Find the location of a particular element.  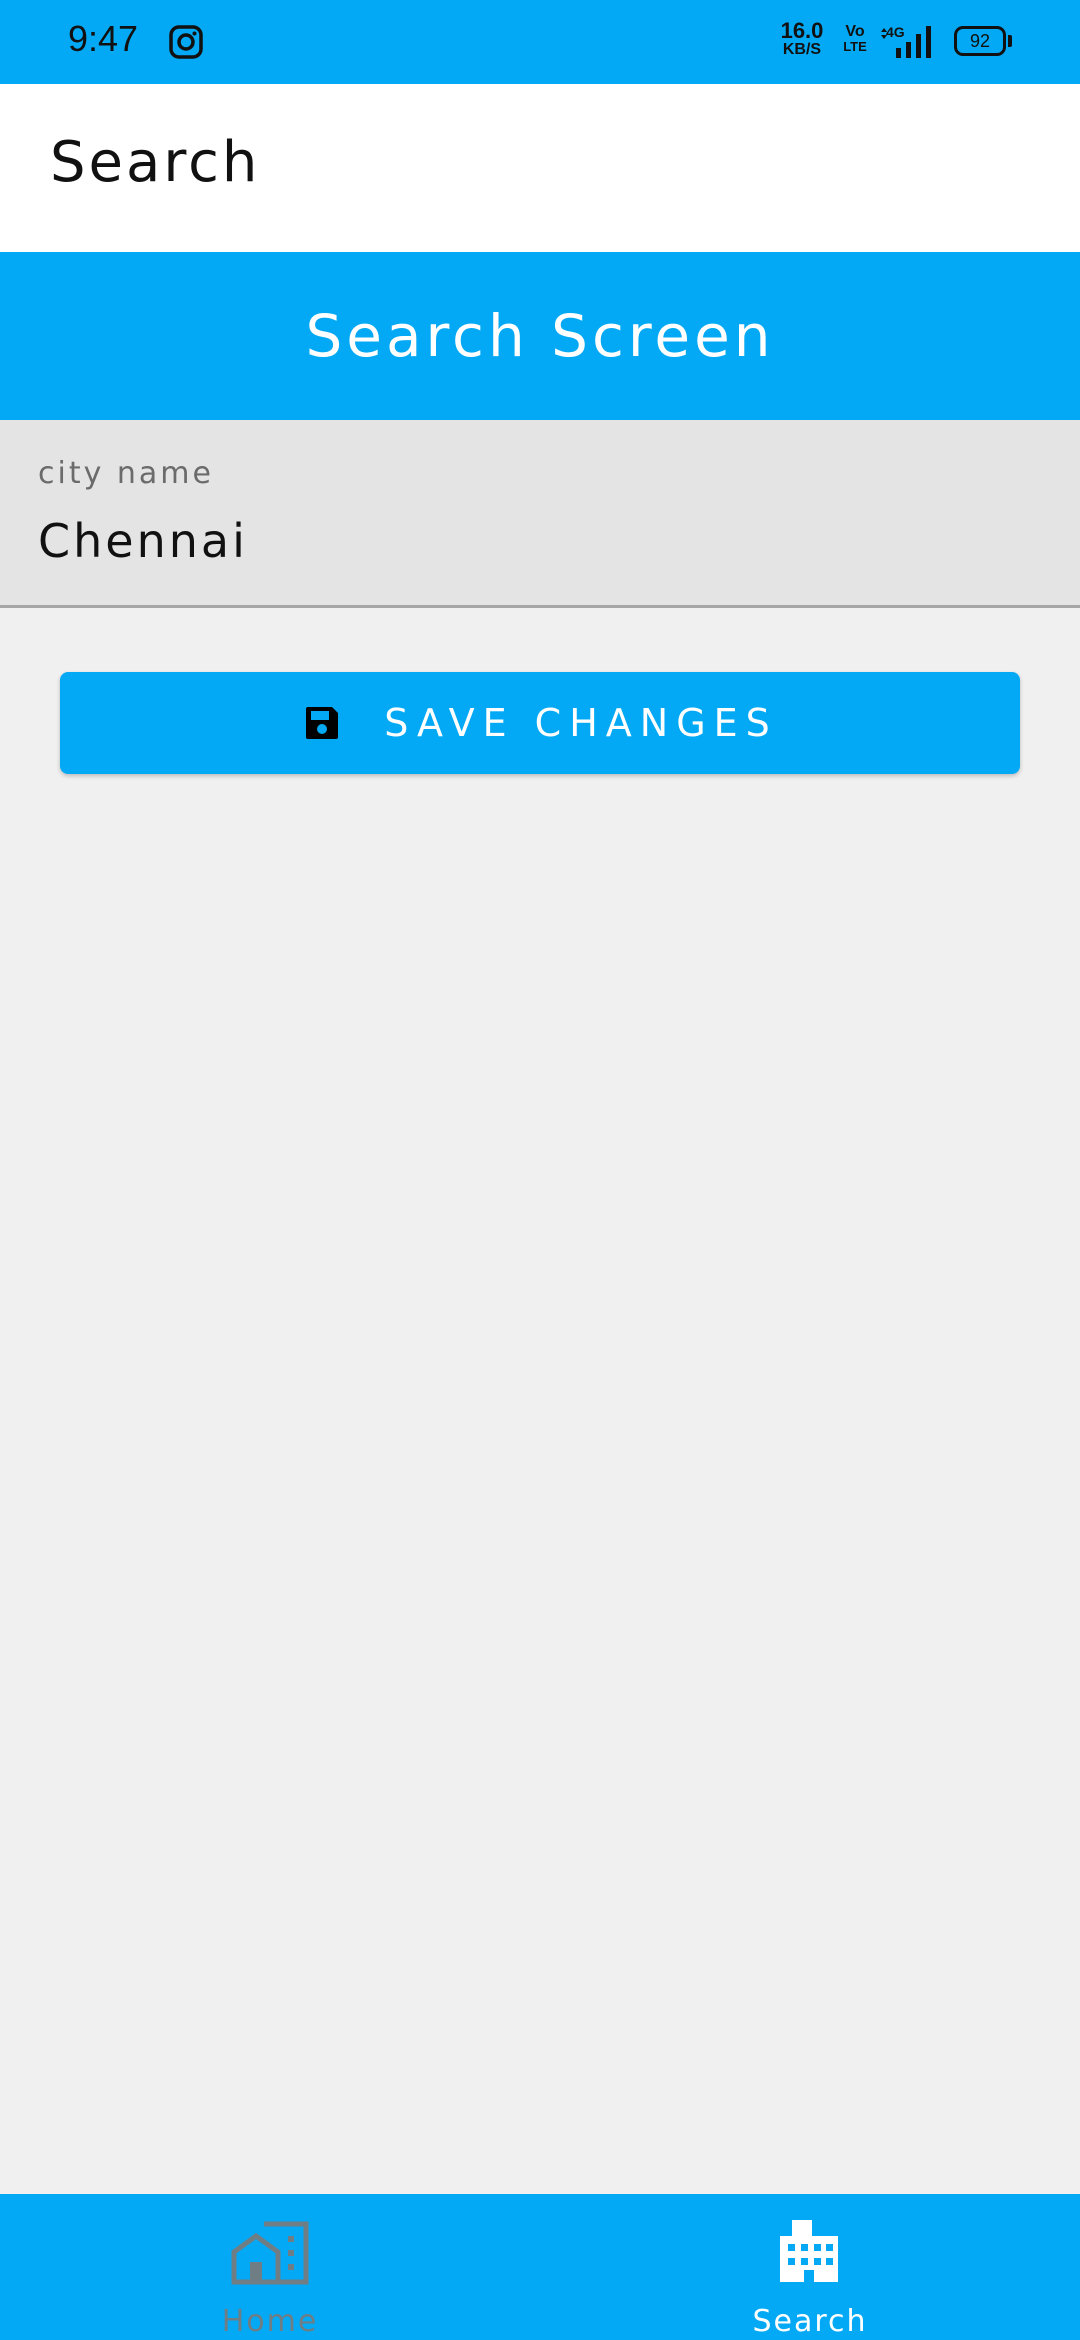

floppy-disk-icon is located at coordinates (322, 723).